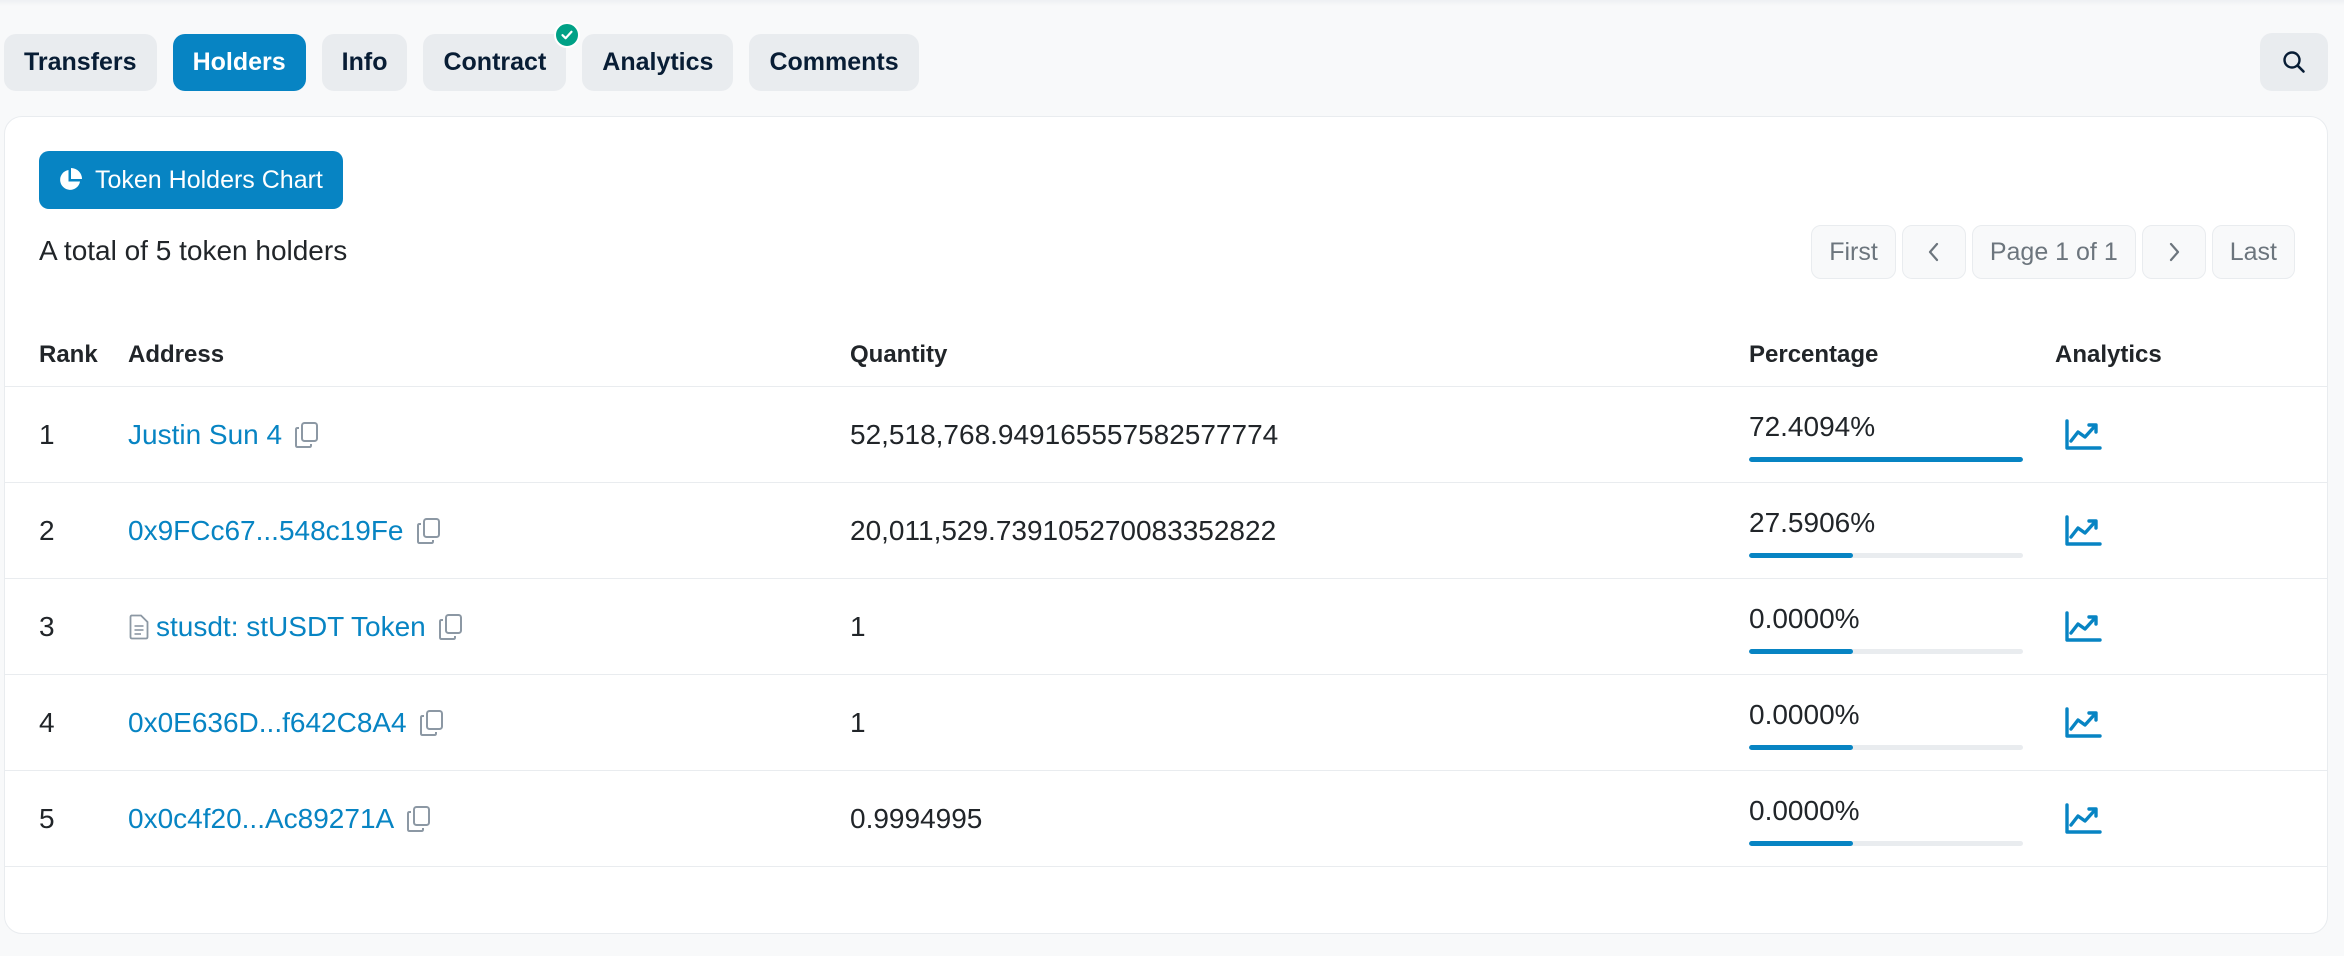 The height and width of the screenshot is (956, 2344). I want to click on tab-label: Contract, so click(495, 61).